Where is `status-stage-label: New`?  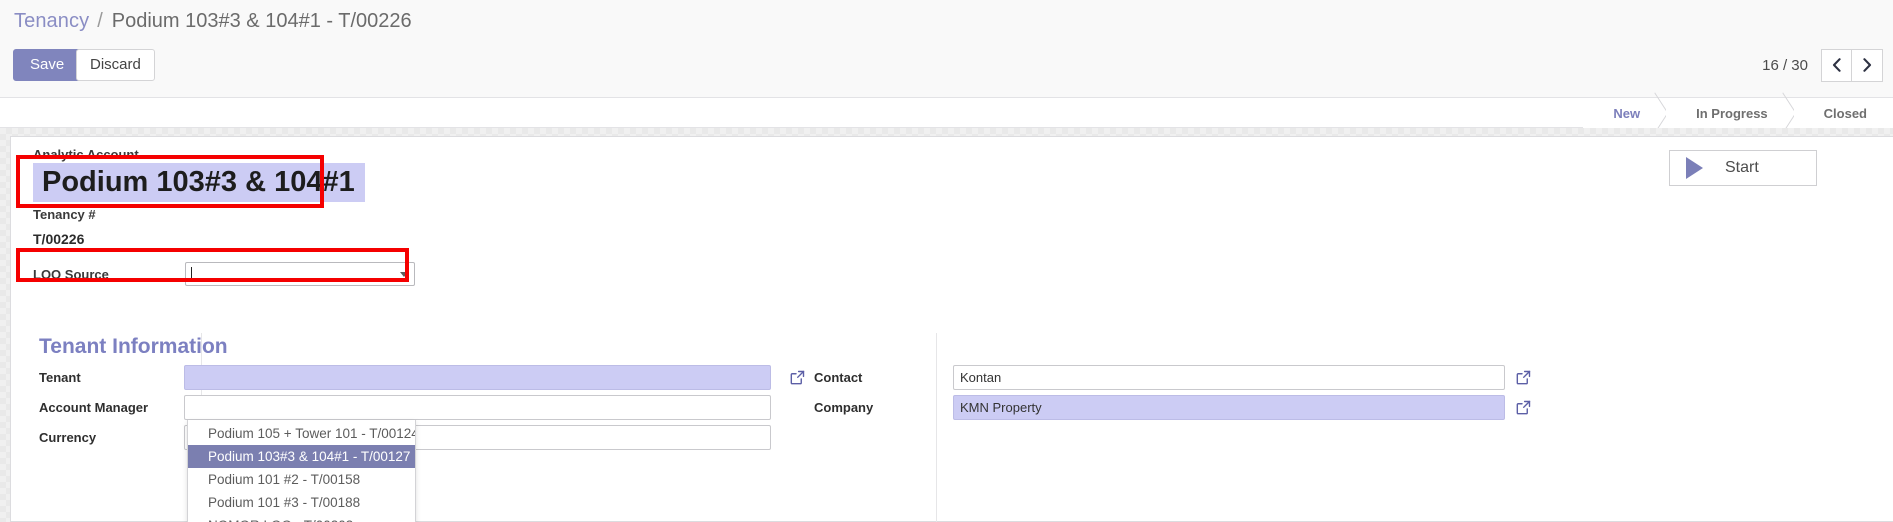 status-stage-label: New is located at coordinates (1627, 113).